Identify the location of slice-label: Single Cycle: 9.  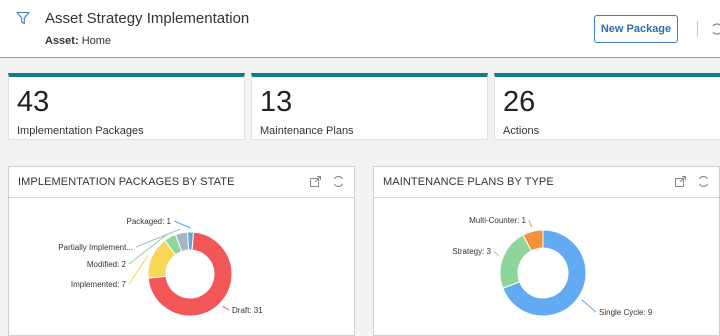
(626, 312).